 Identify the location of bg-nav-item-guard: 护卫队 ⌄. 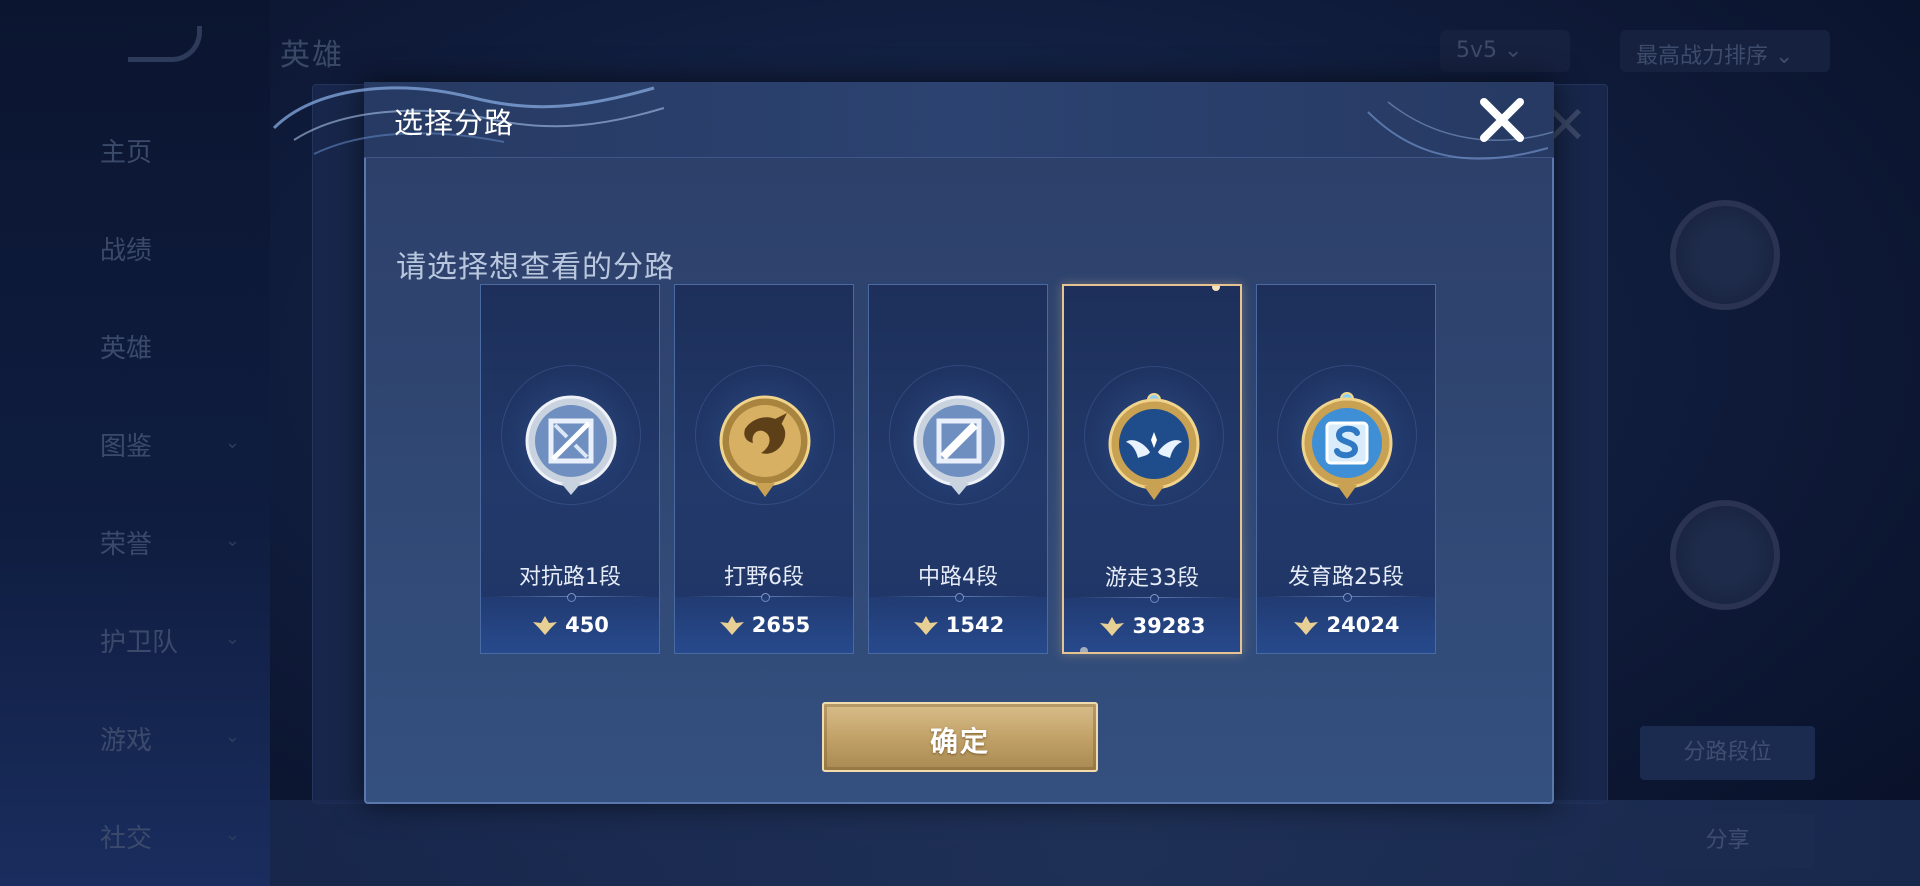
(170, 643).